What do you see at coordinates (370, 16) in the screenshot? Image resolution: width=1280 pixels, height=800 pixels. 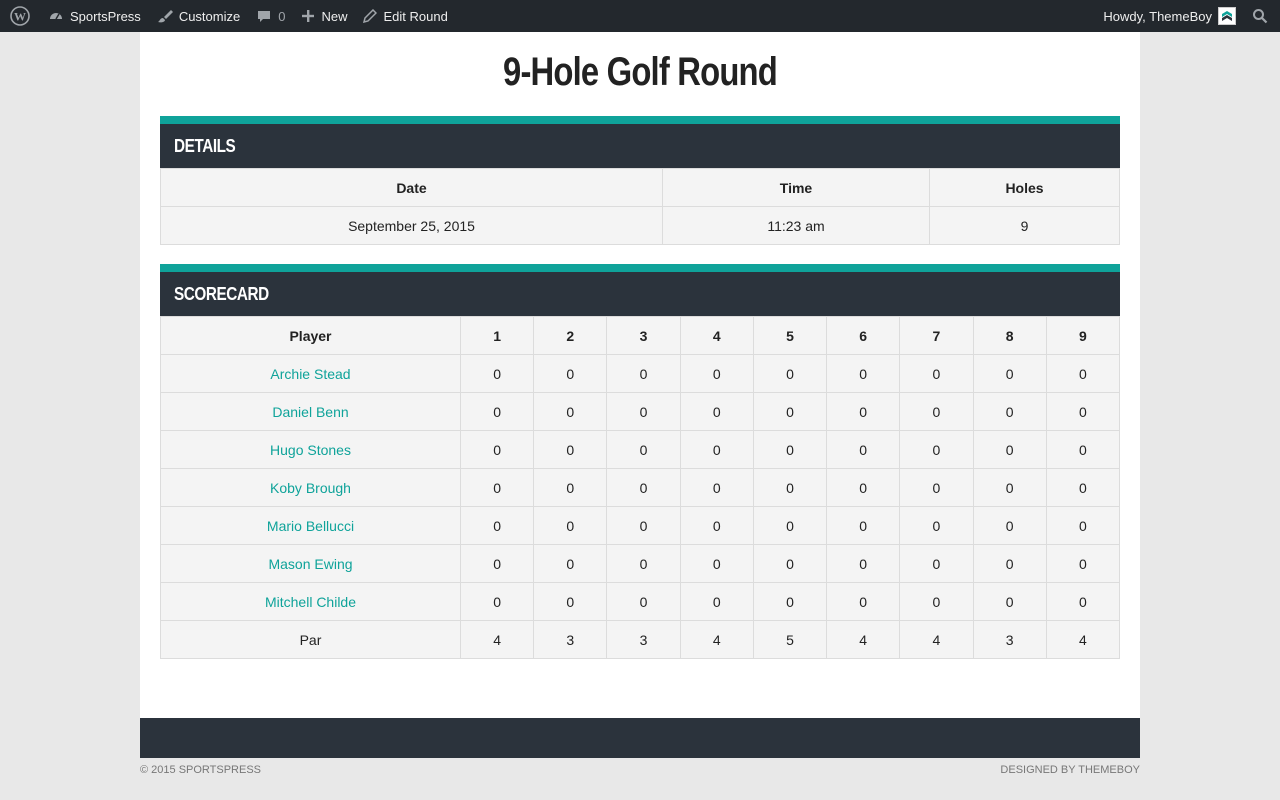 I see `pencil-icon` at bounding box center [370, 16].